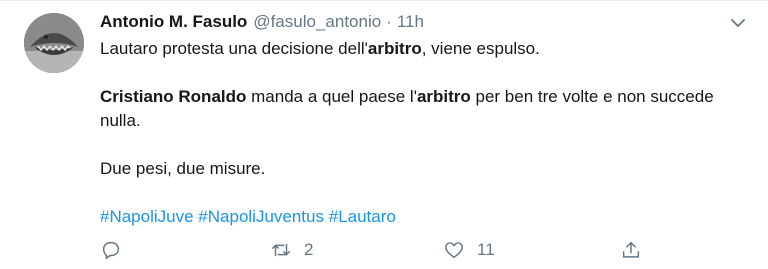 The image size is (768, 269). Describe the element at coordinates (309, 249) in the screenshot. I see `retweet-count: 2` at that location.